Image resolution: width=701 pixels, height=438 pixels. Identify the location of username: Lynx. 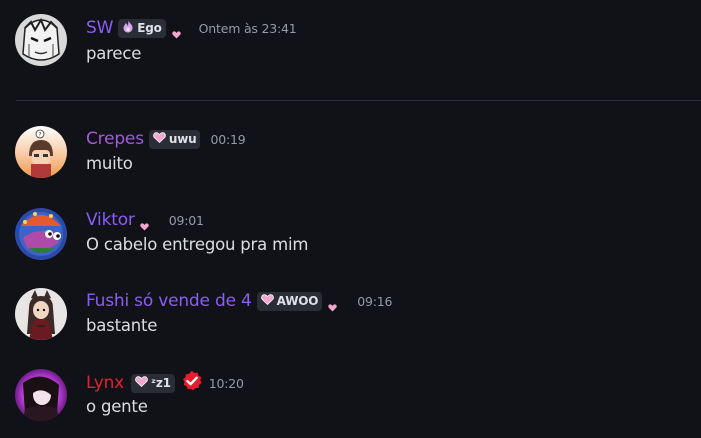
(105, 383).